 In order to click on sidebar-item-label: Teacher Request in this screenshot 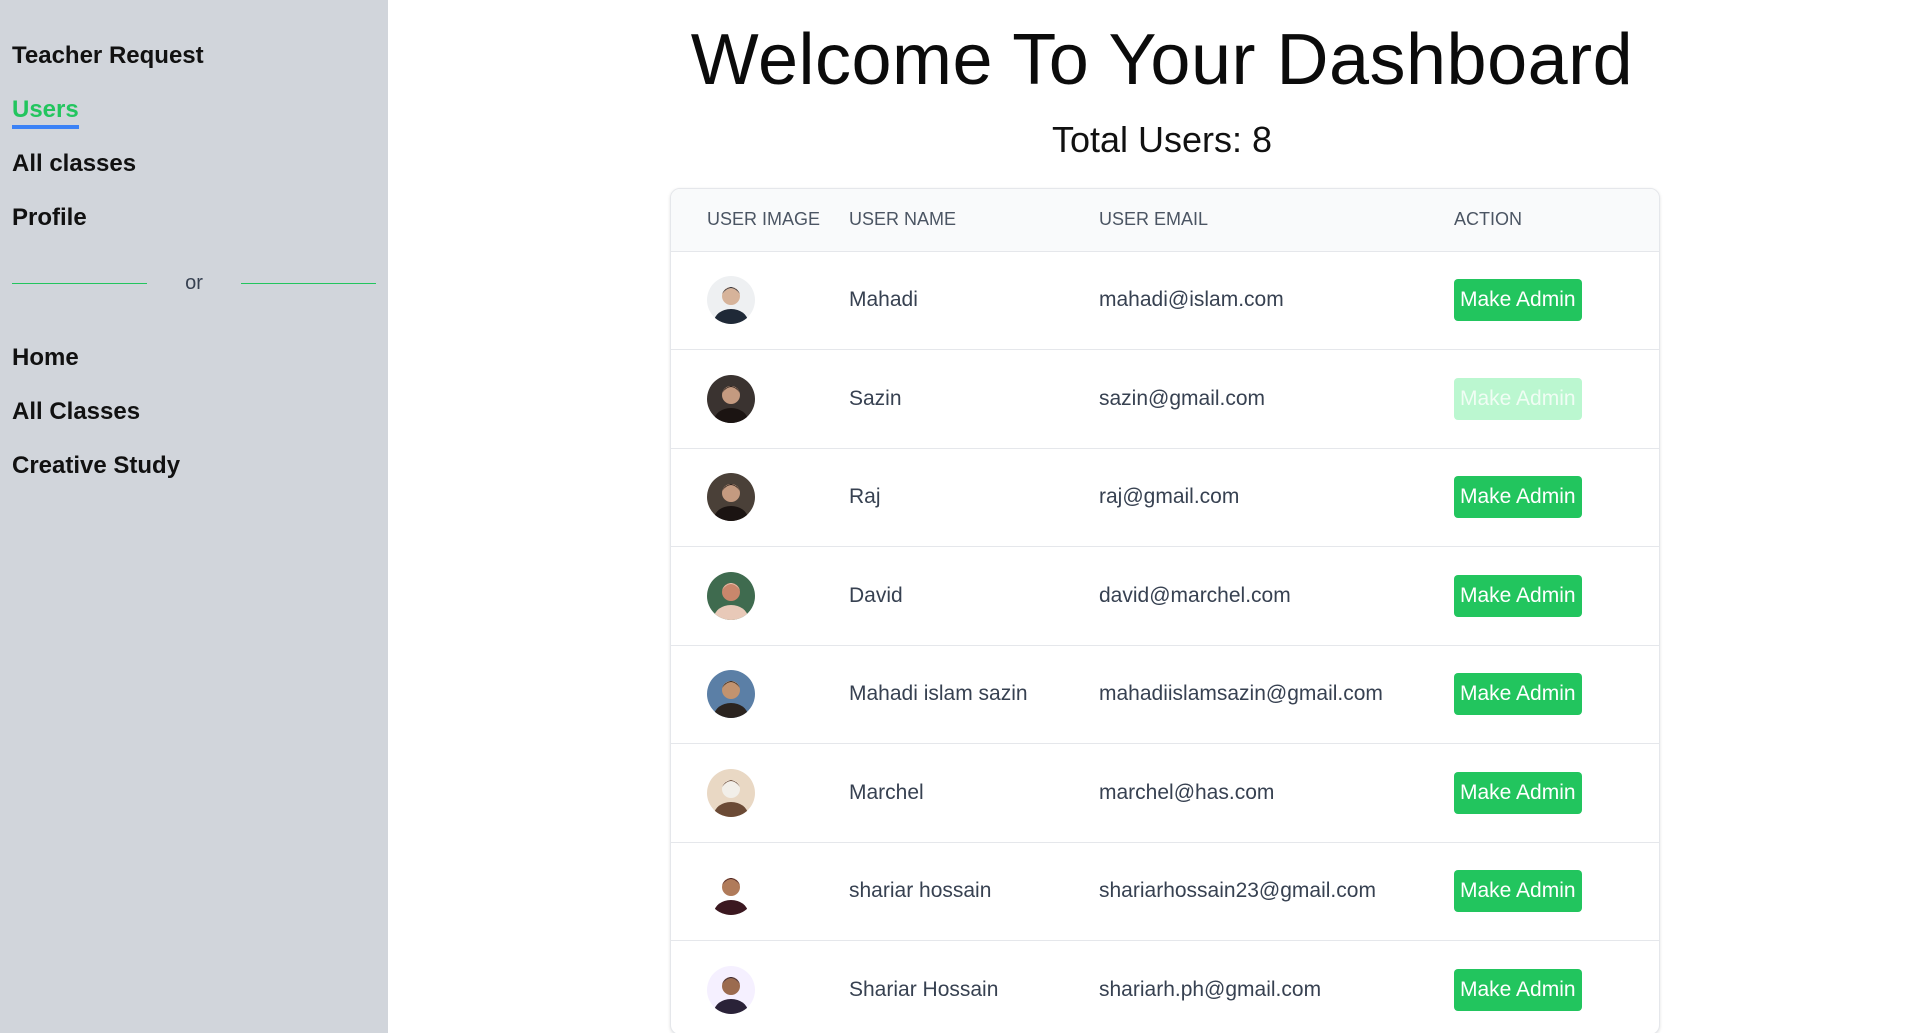, I will do `click(108, 55)`.